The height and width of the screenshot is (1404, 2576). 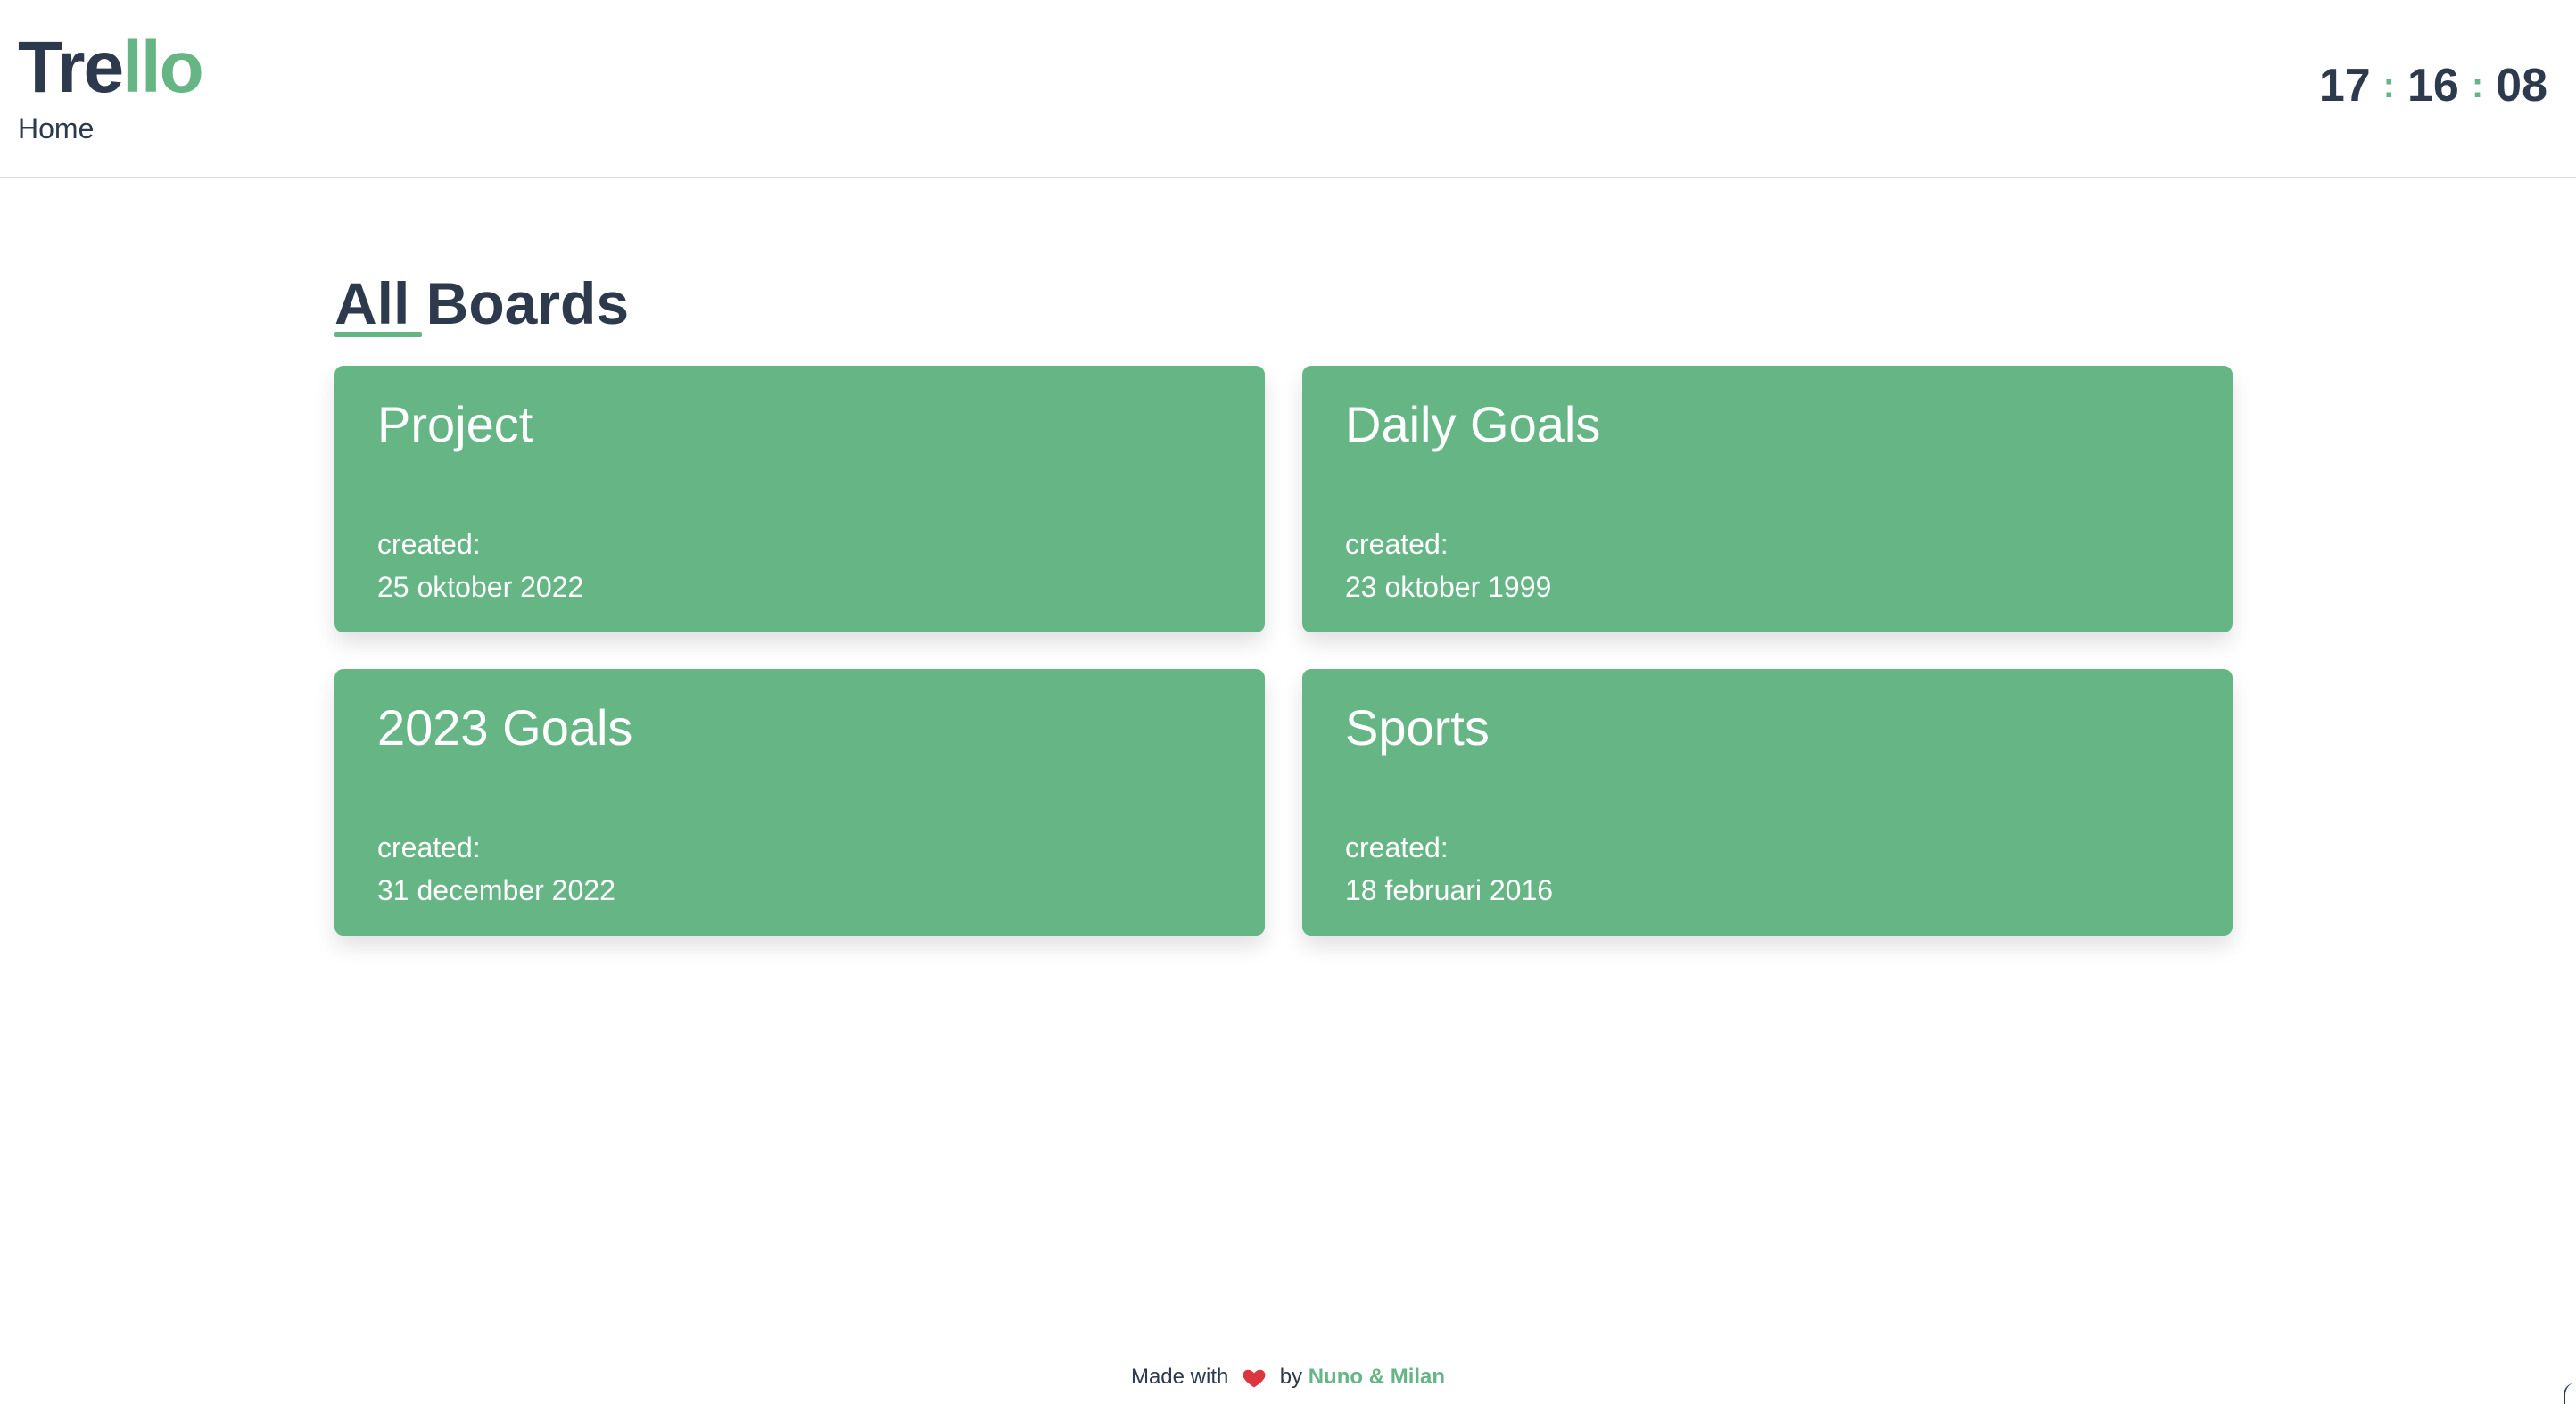 I want to click on clock-hours: 17, so click(x=2344, y=85).